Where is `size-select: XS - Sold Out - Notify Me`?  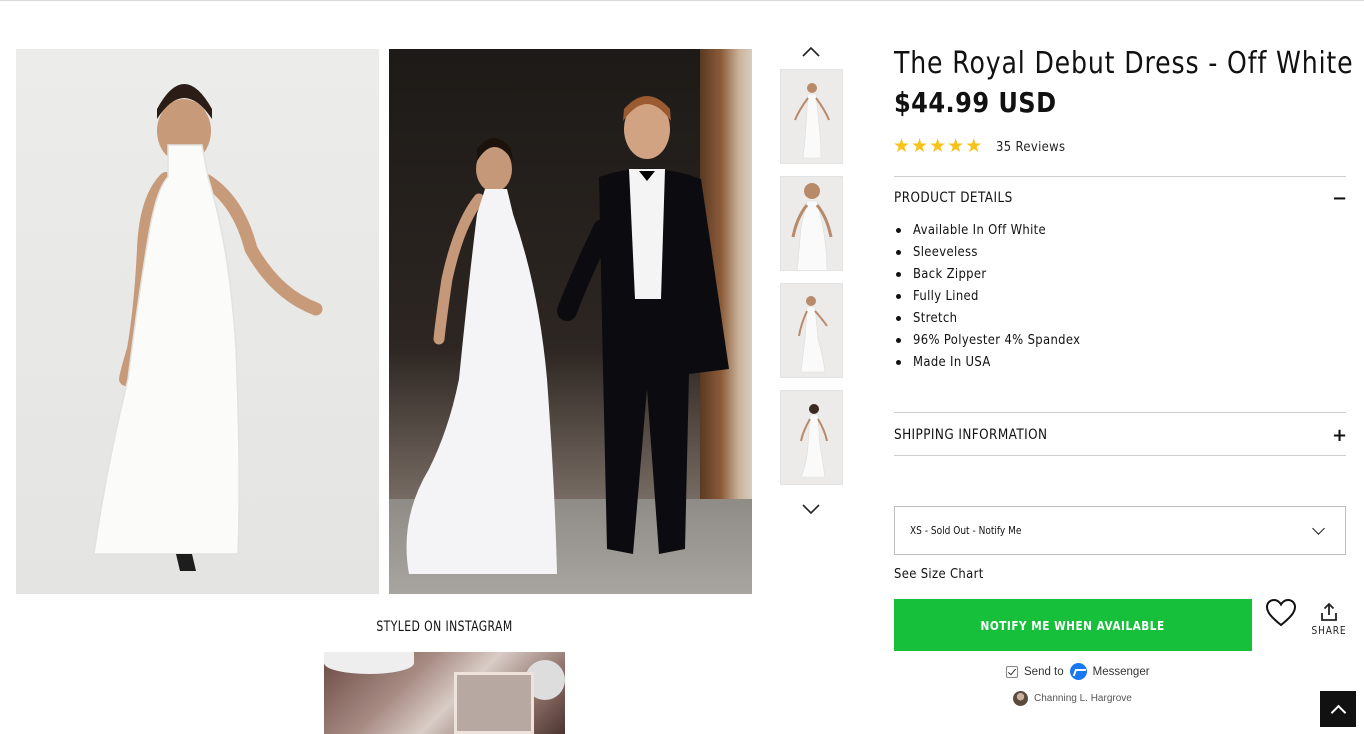 size-select: XS - Sold Out - Notify Me is located at coordinates (1120, 530).